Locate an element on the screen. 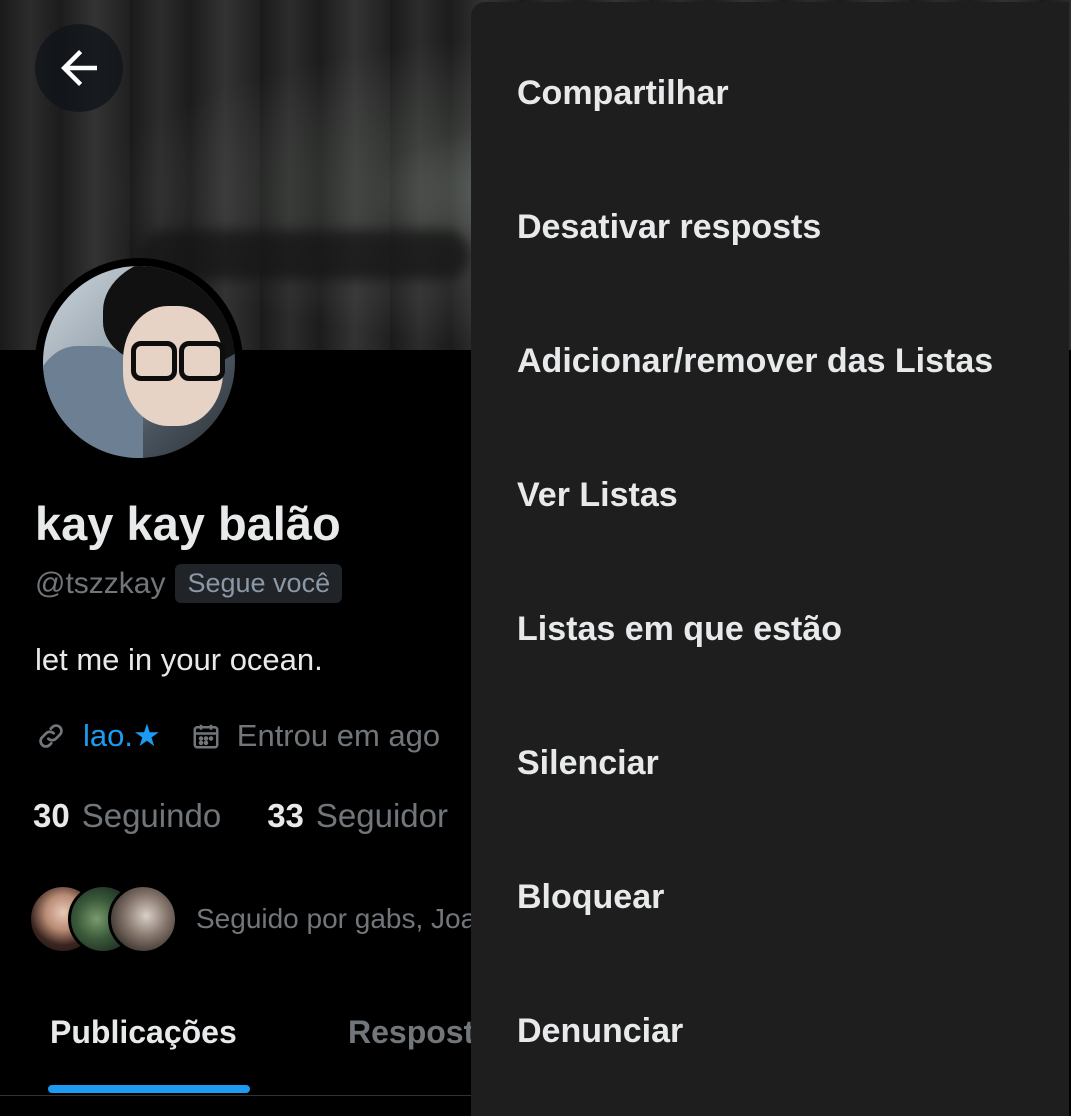  followers-label: Seguidor is located at coordinates (382, 815).